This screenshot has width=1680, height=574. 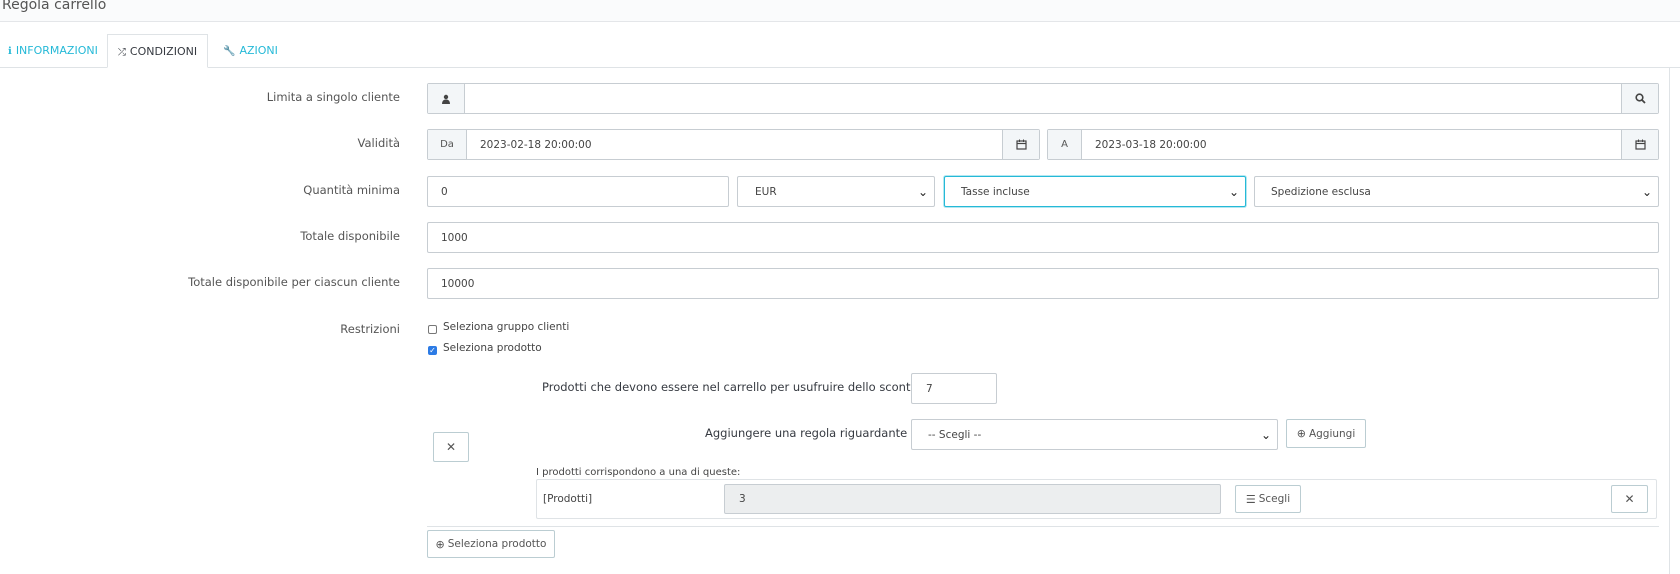 What do you see at coordinates (955, 434) in the screenshot?
I see `add-rule-select-value: -- Scegli --` at bounding box center [955, 434].